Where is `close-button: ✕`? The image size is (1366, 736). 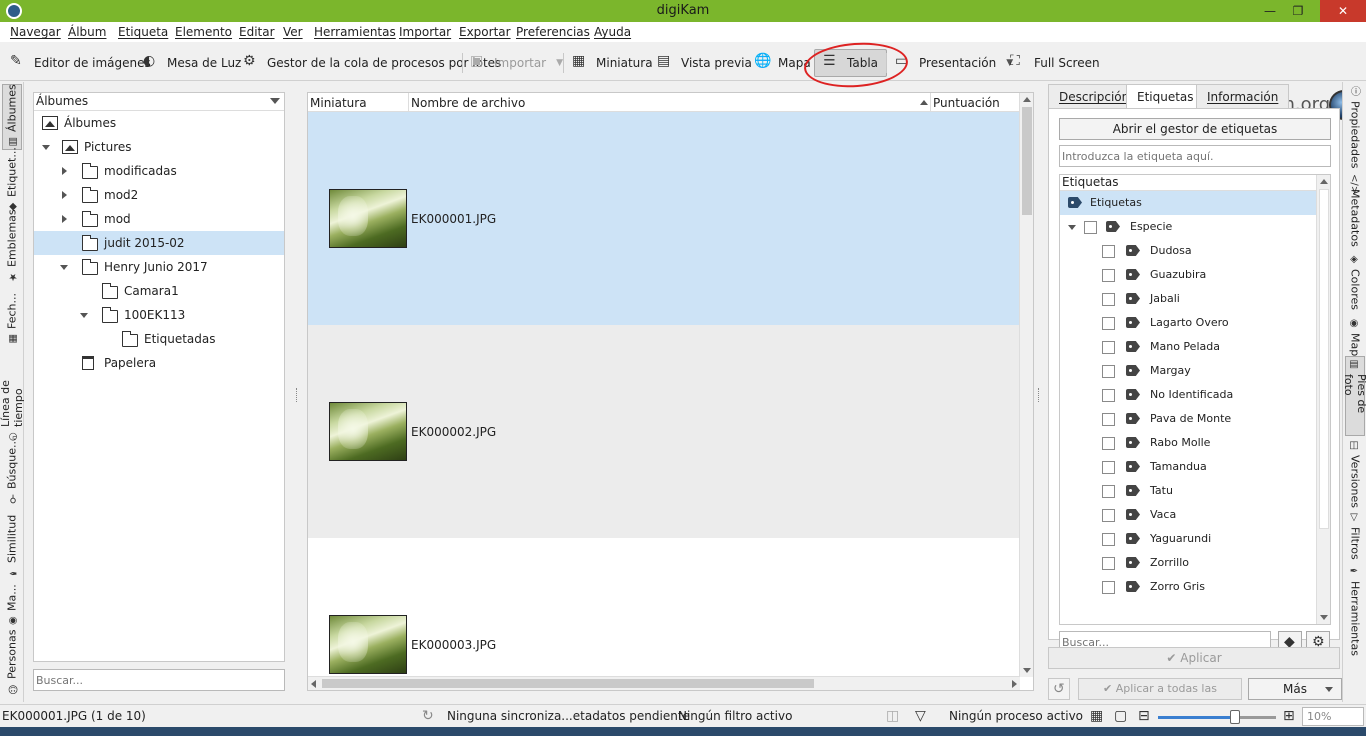
close-button: ✕ is located at coordinates (1343, 11).